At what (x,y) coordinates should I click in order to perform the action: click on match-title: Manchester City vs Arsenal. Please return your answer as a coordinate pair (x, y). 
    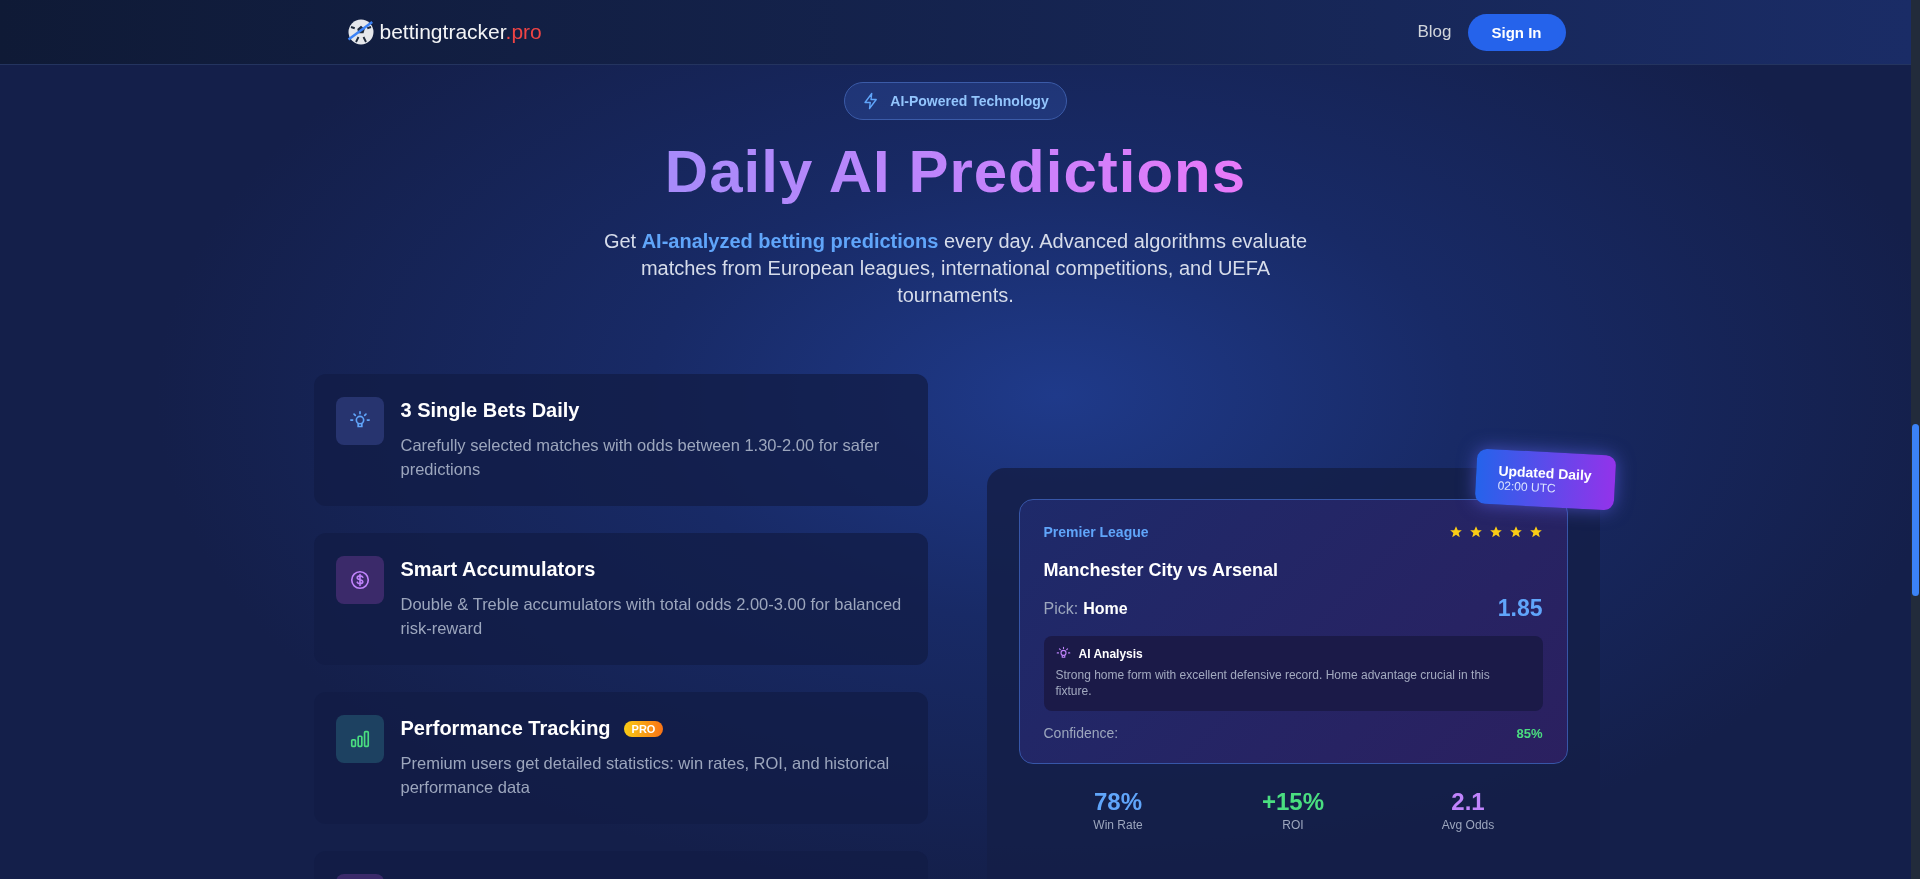
    Looking at the image, I should click on (1161, 570).